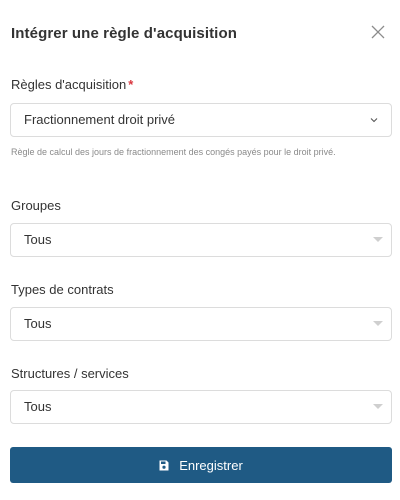  I want to click on contract-types-label: Types de contrats, so click(62, 289).